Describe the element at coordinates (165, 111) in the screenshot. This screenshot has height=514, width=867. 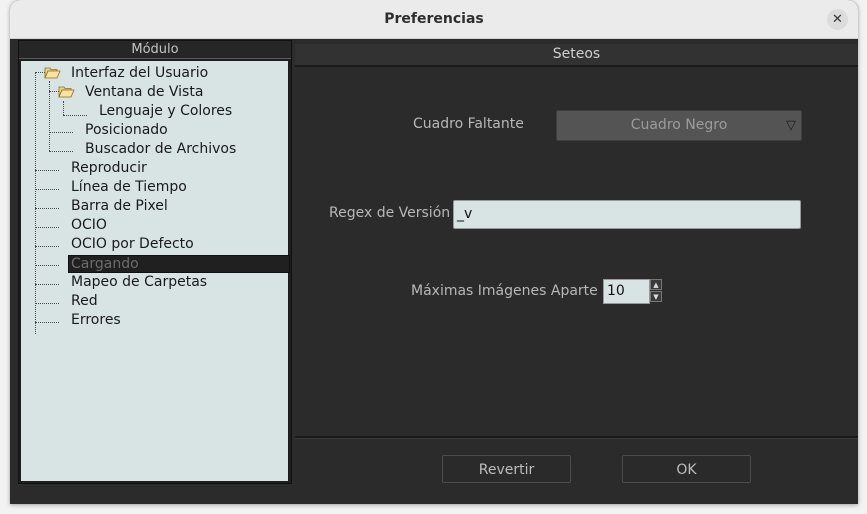
I see `tree-item-lenguaje-y-colores: Lenguaje y Colores` at that location.